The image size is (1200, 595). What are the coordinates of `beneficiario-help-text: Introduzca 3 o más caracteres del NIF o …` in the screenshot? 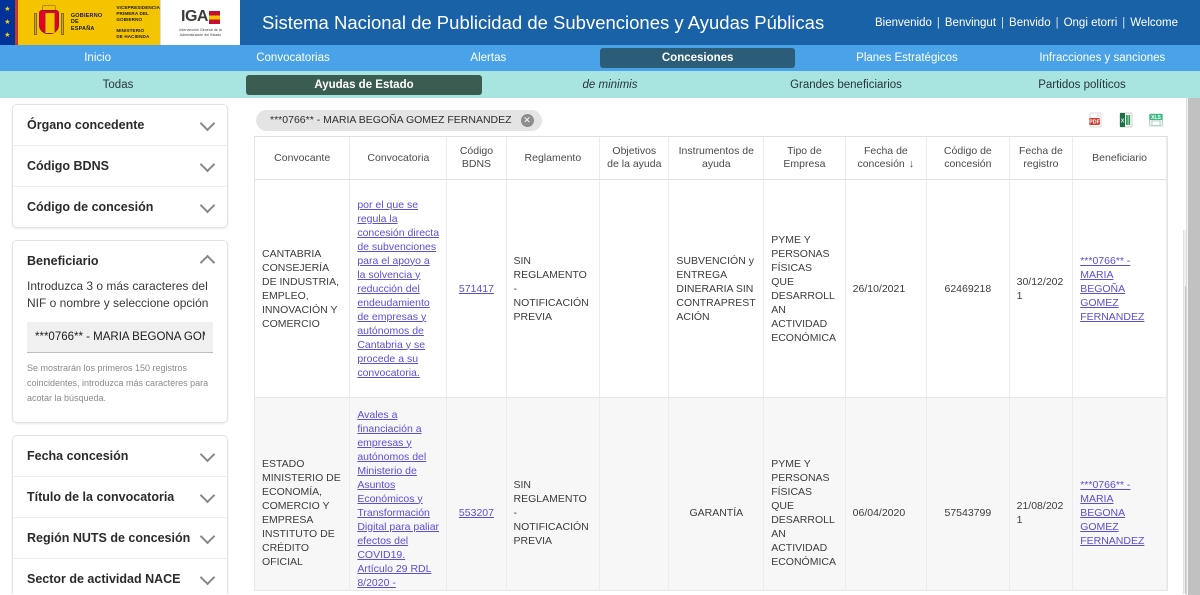 It's located at (118, 294).